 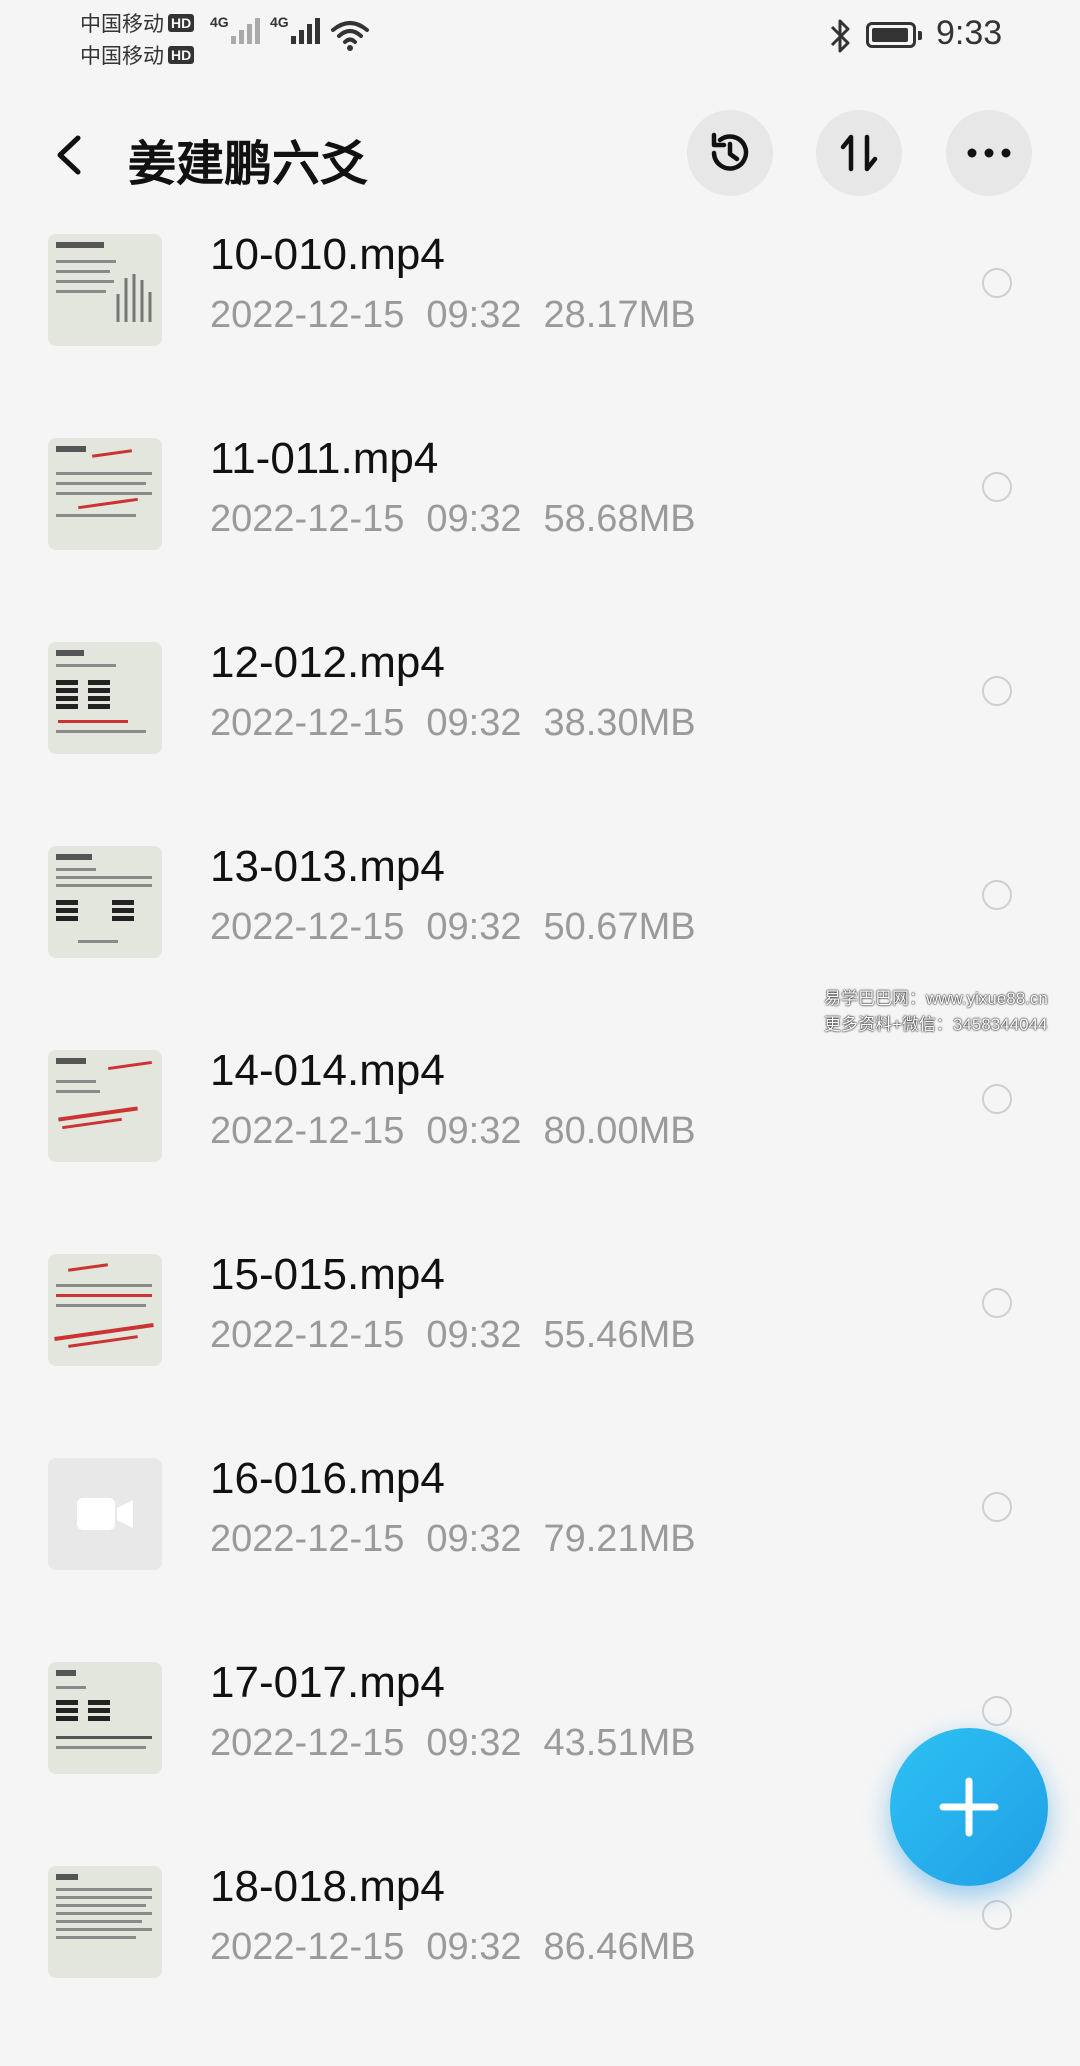 I want to click on file-row: 15-015.mp4 2022-12-15 09:32 55.46MB, so click(x=540, y=1352).